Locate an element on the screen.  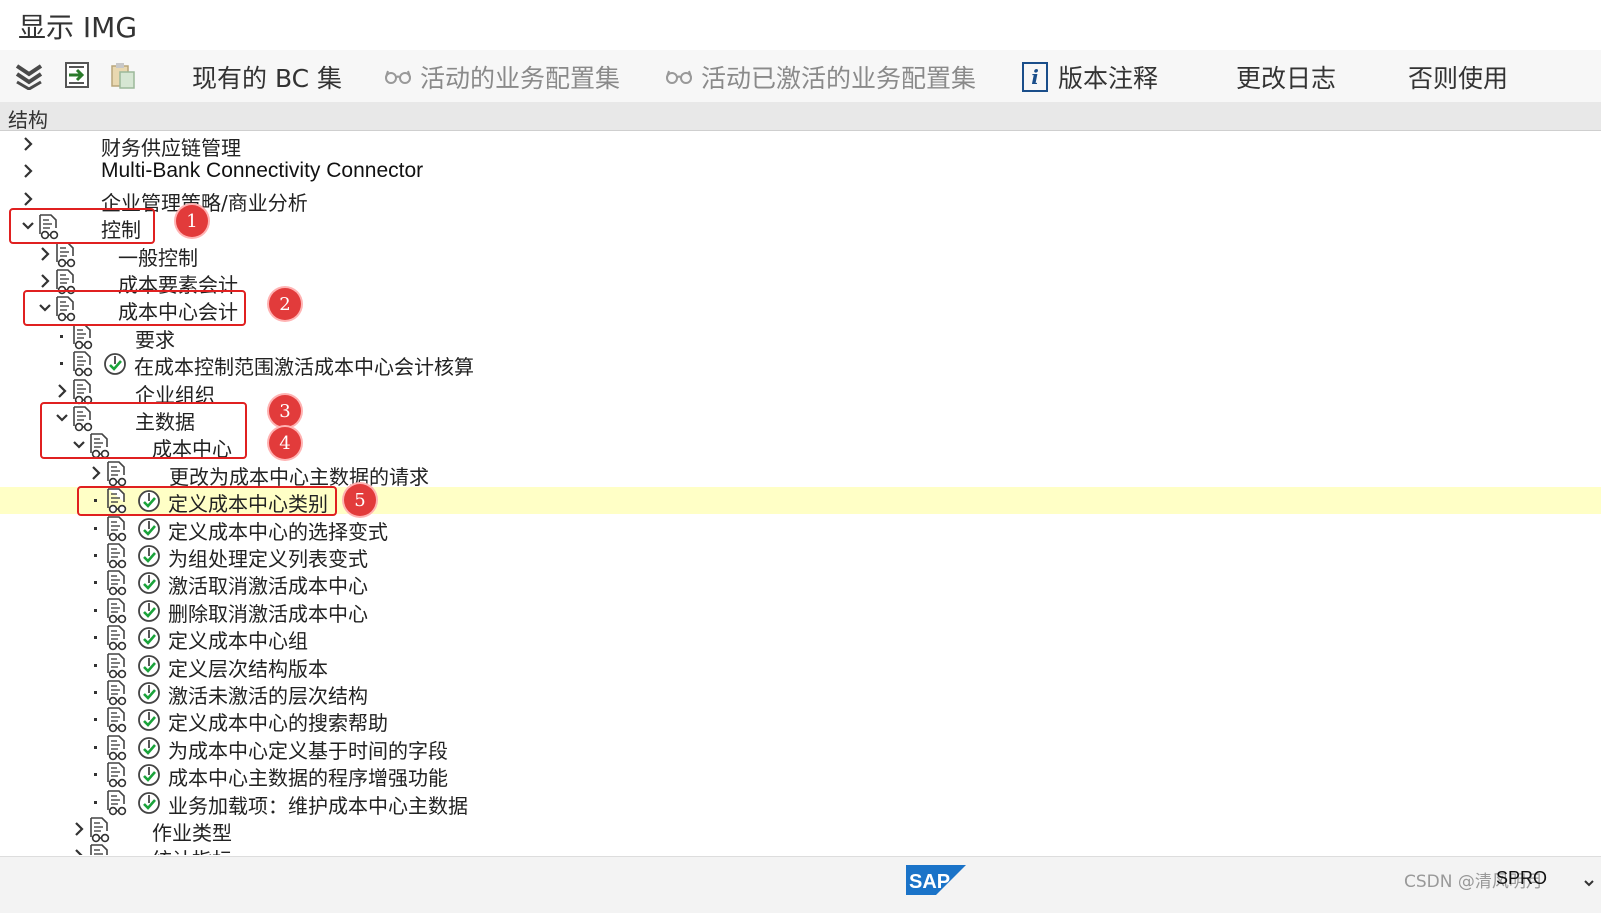
tree-node: 统计指标 is located at coordinates (800, 849).